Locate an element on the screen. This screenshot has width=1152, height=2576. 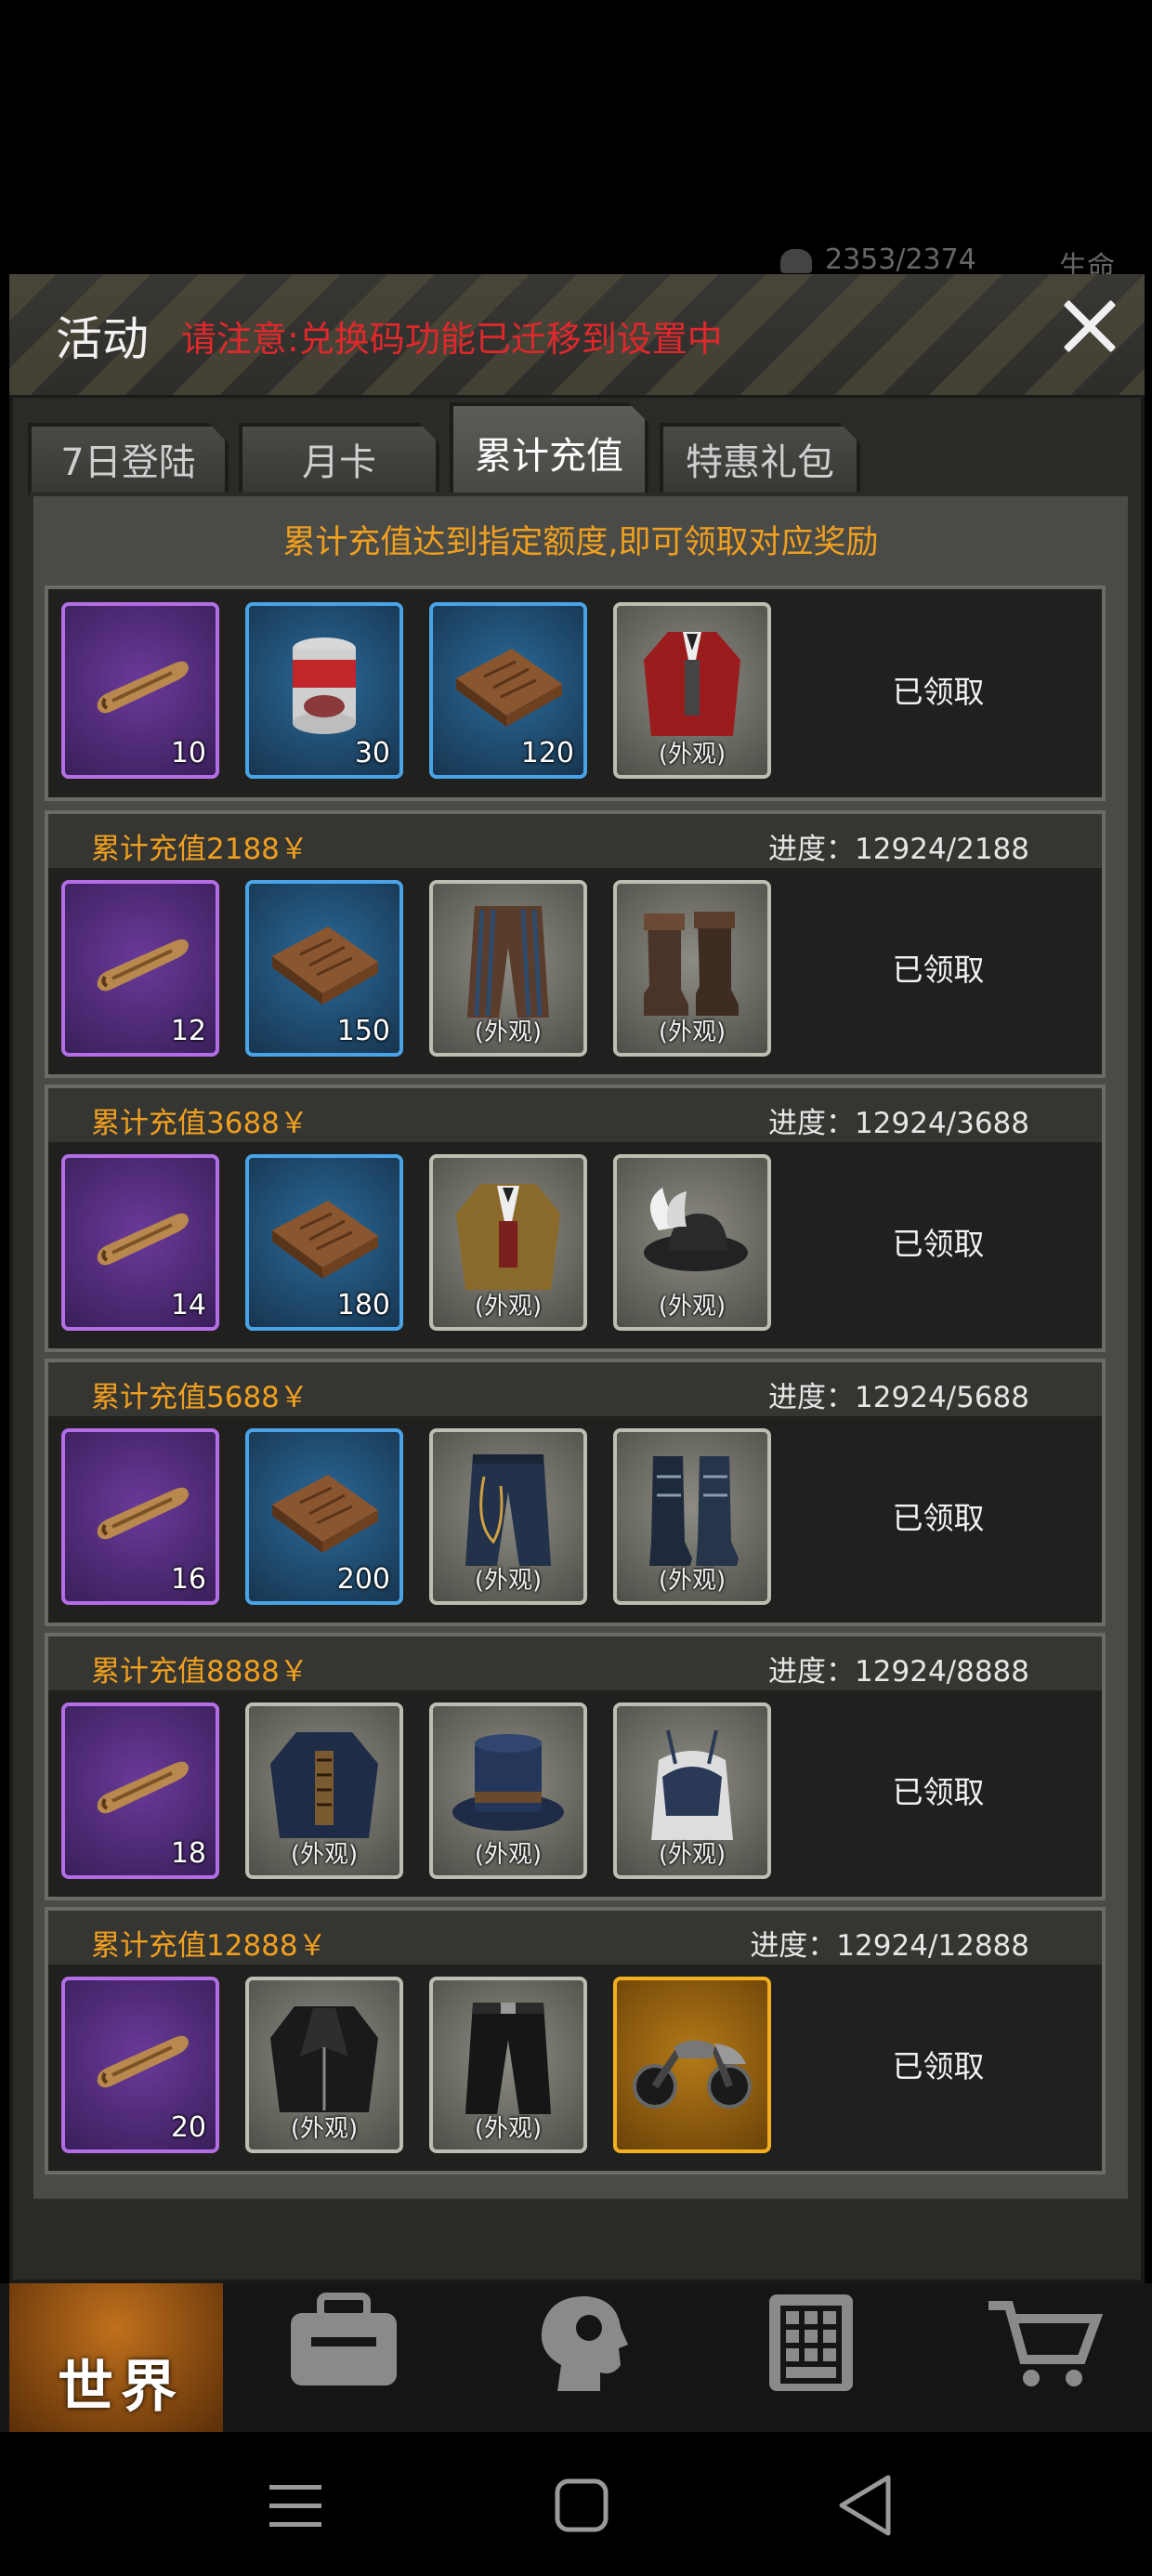
supply-icon is located at coordinates (796, 260).